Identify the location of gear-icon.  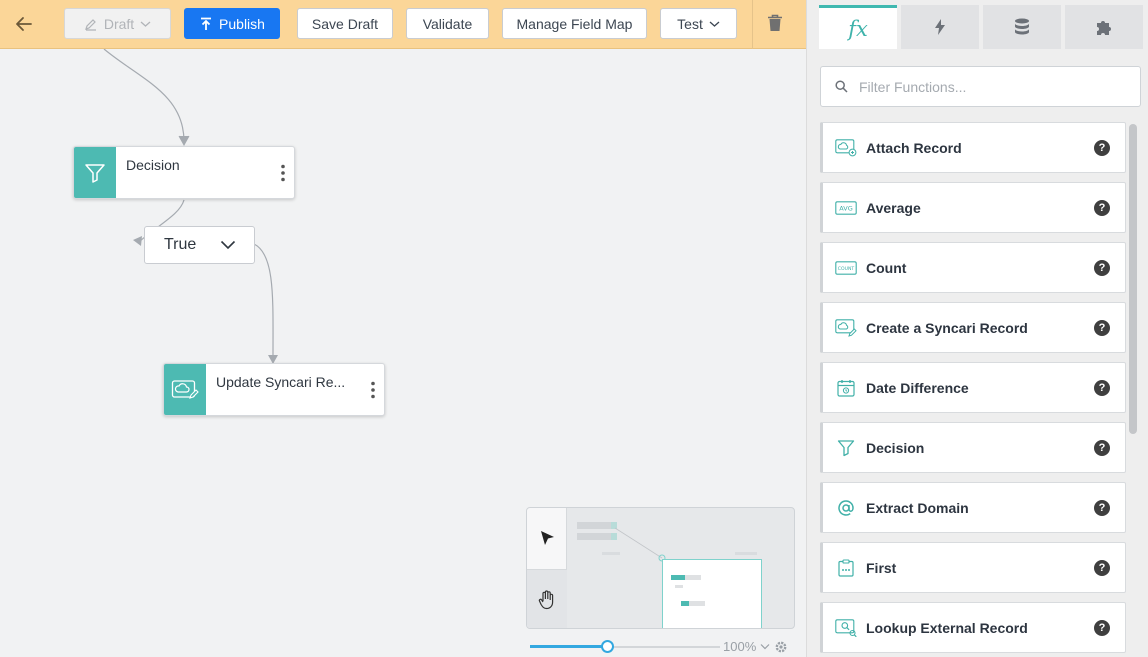
(781, 647).